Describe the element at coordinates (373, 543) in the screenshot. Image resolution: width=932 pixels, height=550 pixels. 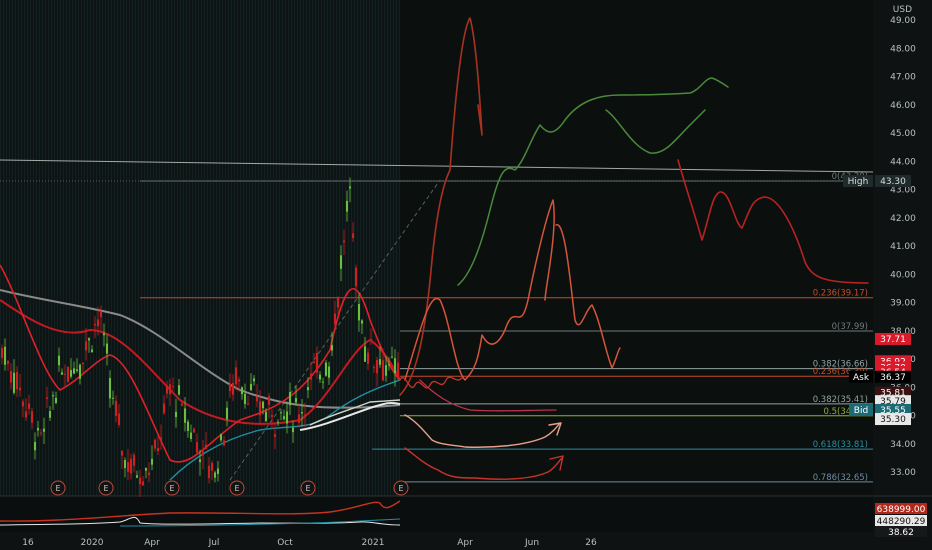
I see `time-tick-label: 2021` at that location.